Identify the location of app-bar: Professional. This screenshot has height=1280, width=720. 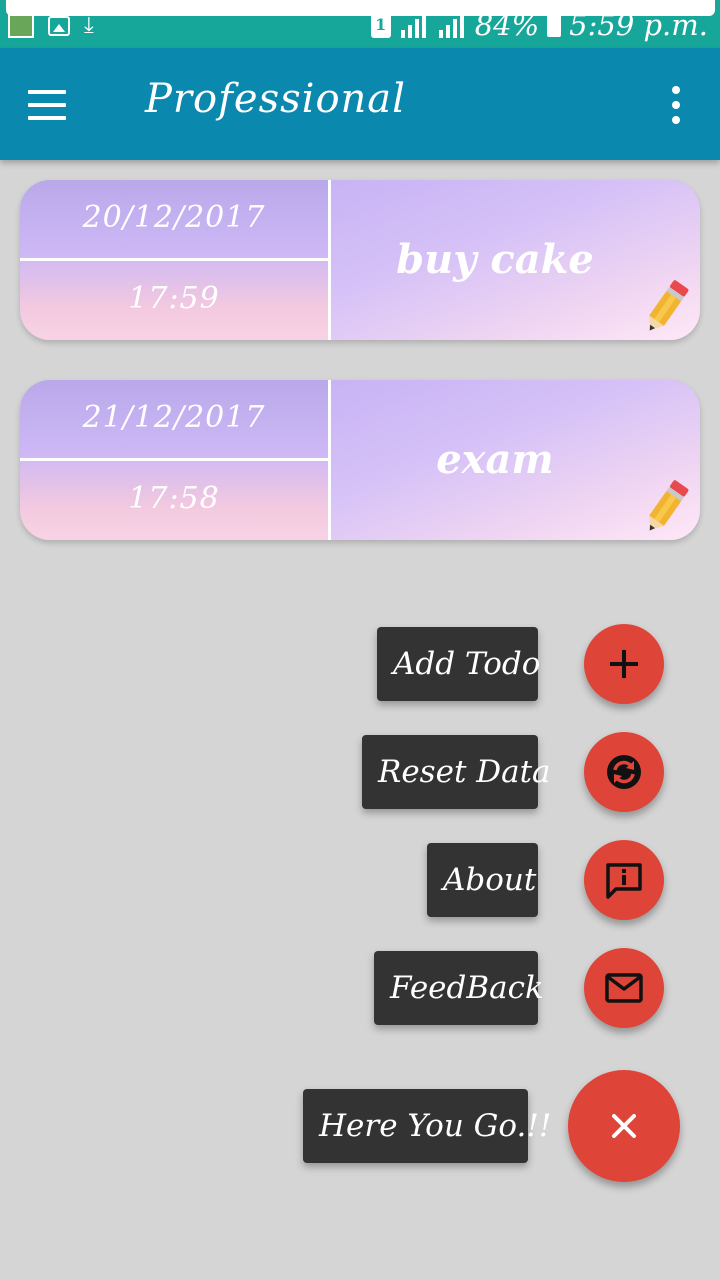
(360, 104).